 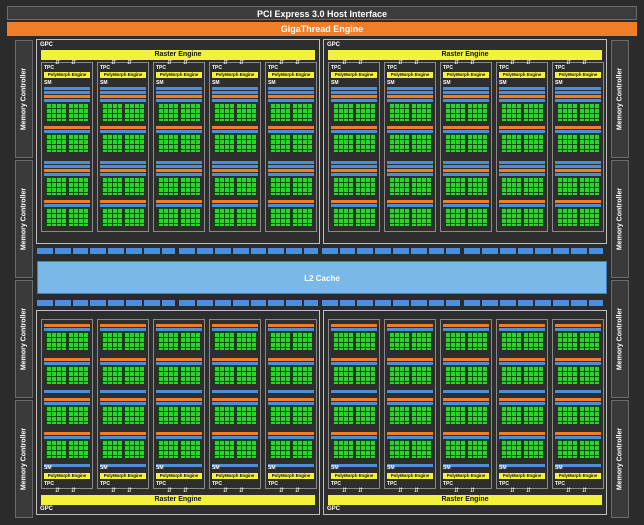 What do you see at coordinates (24, 339) in the screenshot?
I see `memory-controller-label: Memory Controller` at bounding box center [24, 339].